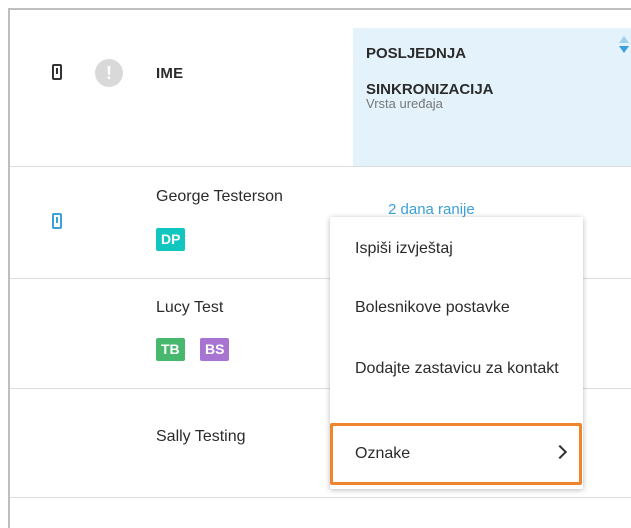  I want to click on menu-item-add-contact-flag: Dodajte zastavicu za kontakt, so click(445, 369).